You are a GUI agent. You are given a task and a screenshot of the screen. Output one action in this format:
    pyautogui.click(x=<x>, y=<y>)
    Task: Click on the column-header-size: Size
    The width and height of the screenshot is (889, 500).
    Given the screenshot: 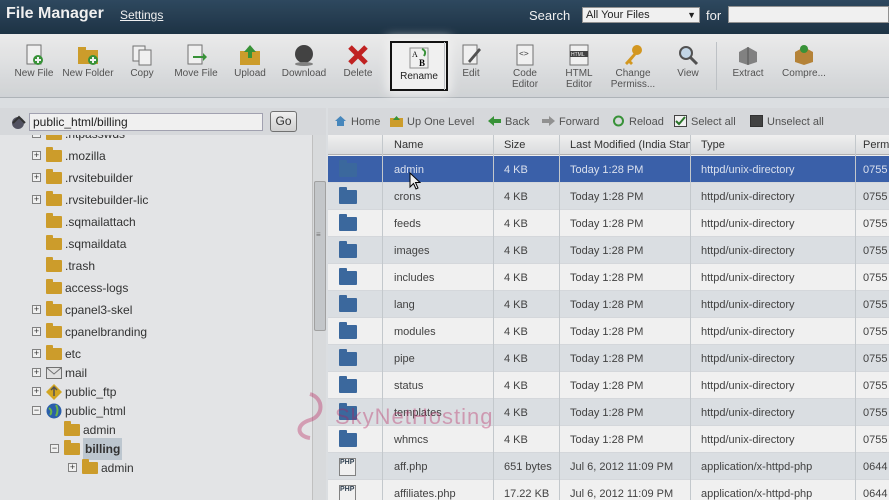 What is the action you would take?
    pyautogui.click(x=514, y=145)
    